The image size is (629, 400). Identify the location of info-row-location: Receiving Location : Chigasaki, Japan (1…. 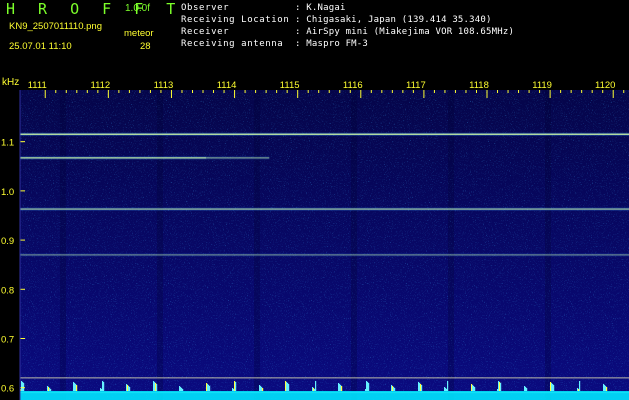
(336, 21).